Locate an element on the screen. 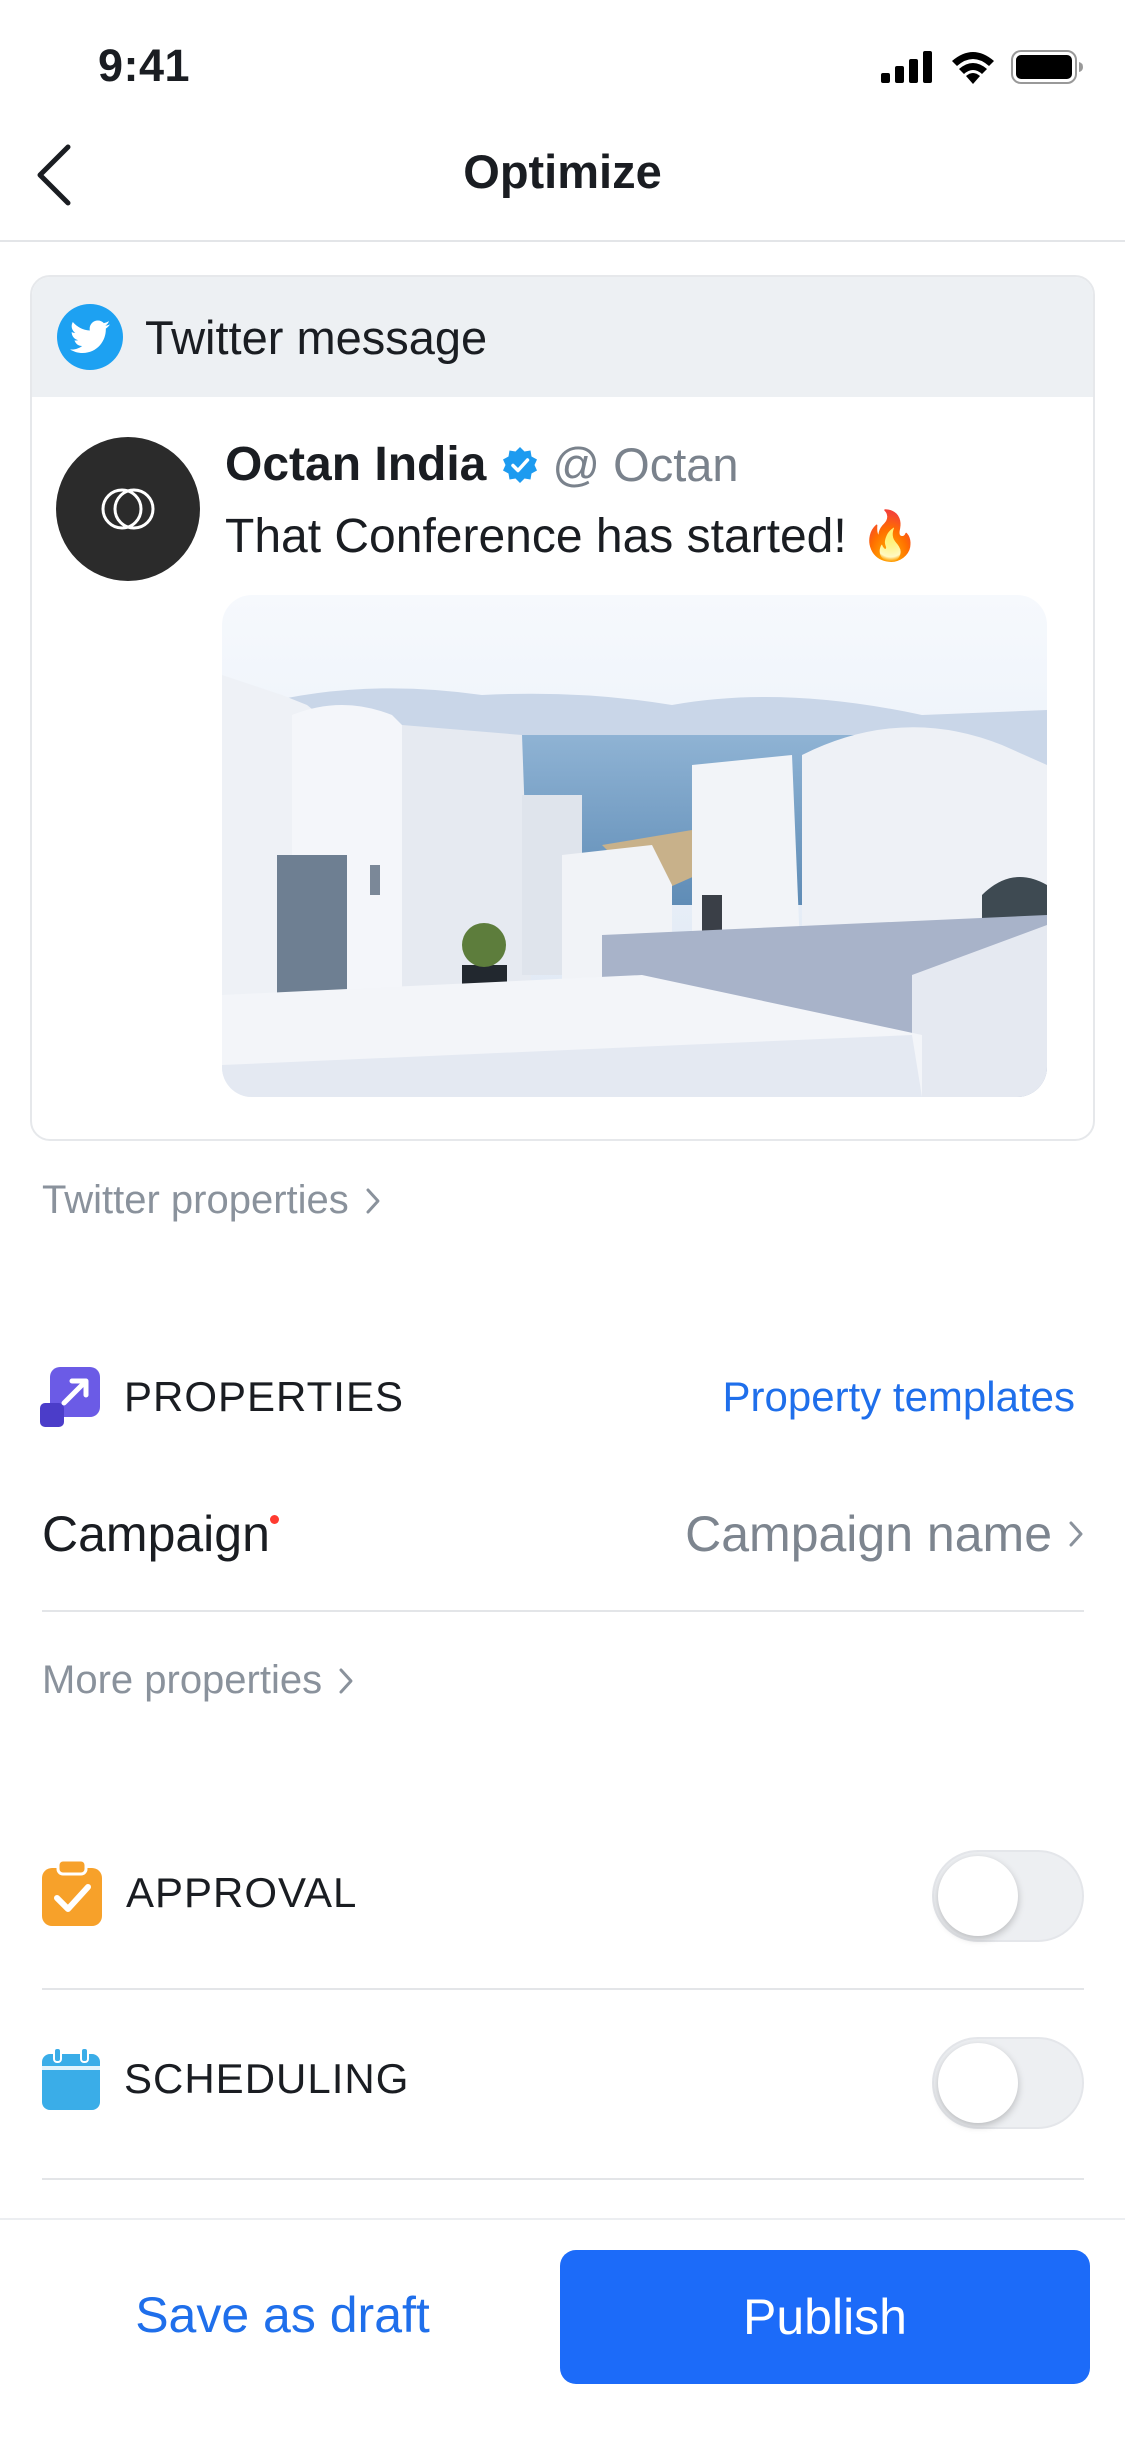  status-icons is located at coordinates (983, 67).